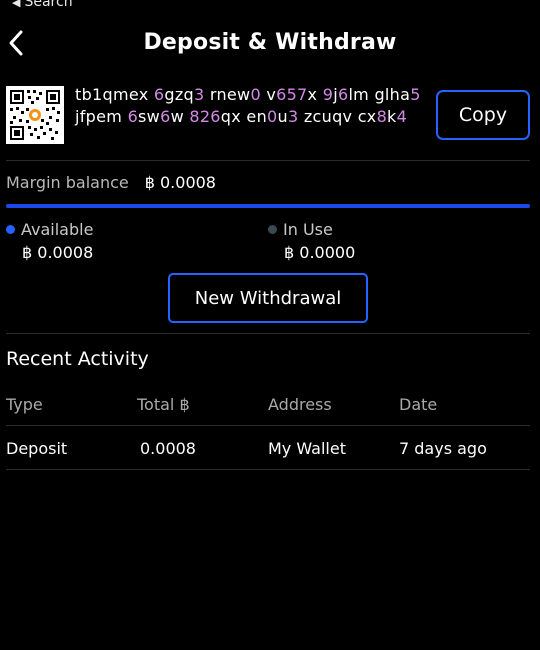  What do you see at coordinates (320, 252) in the screenshot?
I see `in-use-value: ฿ 0.0000` at bounding box center [320, 252].